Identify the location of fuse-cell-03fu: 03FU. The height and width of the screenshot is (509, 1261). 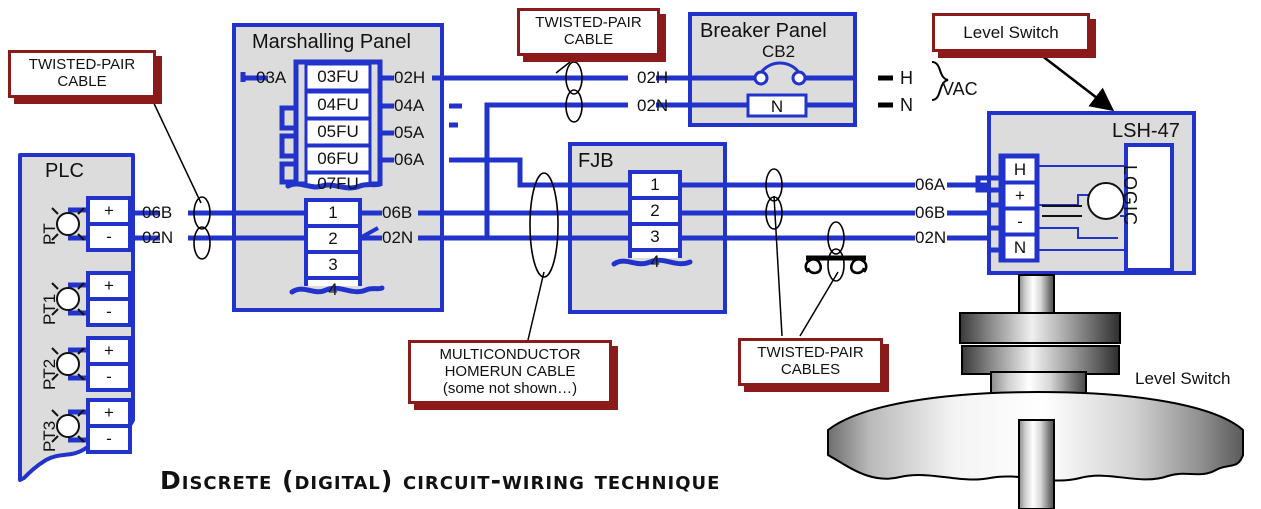
(338, 76).